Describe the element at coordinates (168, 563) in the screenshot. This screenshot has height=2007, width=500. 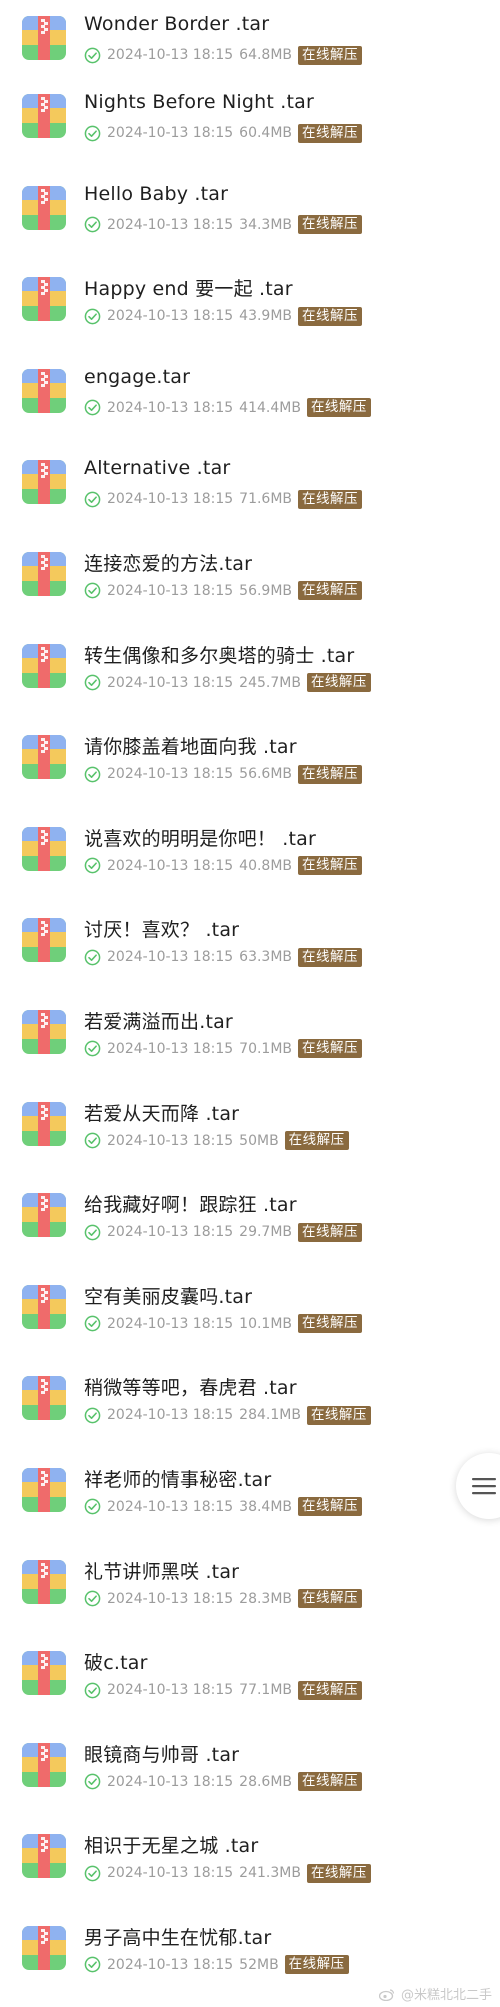
I see `file-name: 连接恋爱的方法.tar` at that location.